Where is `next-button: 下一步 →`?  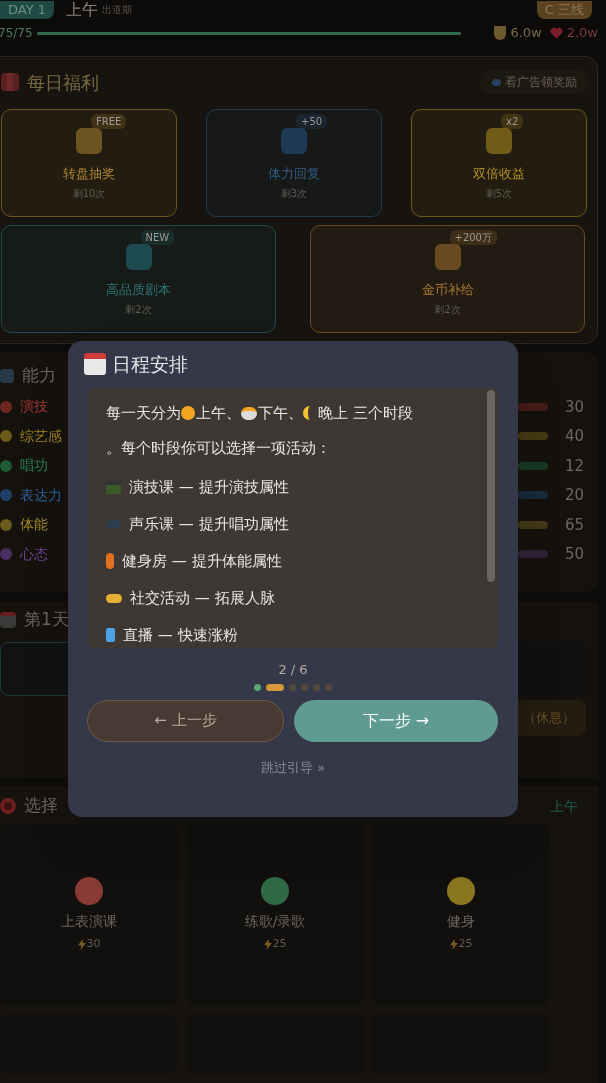 next-button: 下一步 → is located at coordinates (396, 720).